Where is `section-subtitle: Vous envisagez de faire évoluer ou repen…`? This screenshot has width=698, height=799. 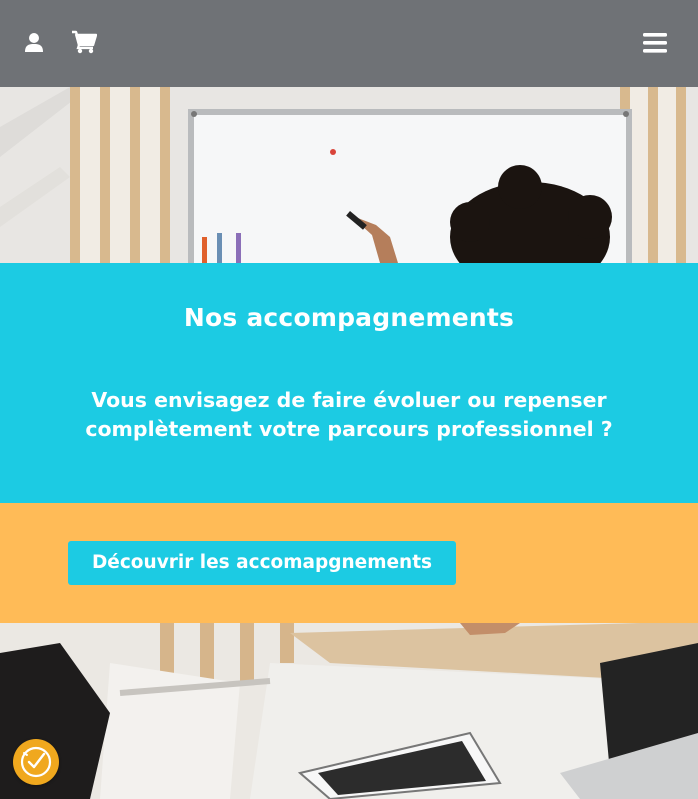 section-subtitle: Vous envisagez de faire évoluer ou repen… is located at coordinates (349, 414).